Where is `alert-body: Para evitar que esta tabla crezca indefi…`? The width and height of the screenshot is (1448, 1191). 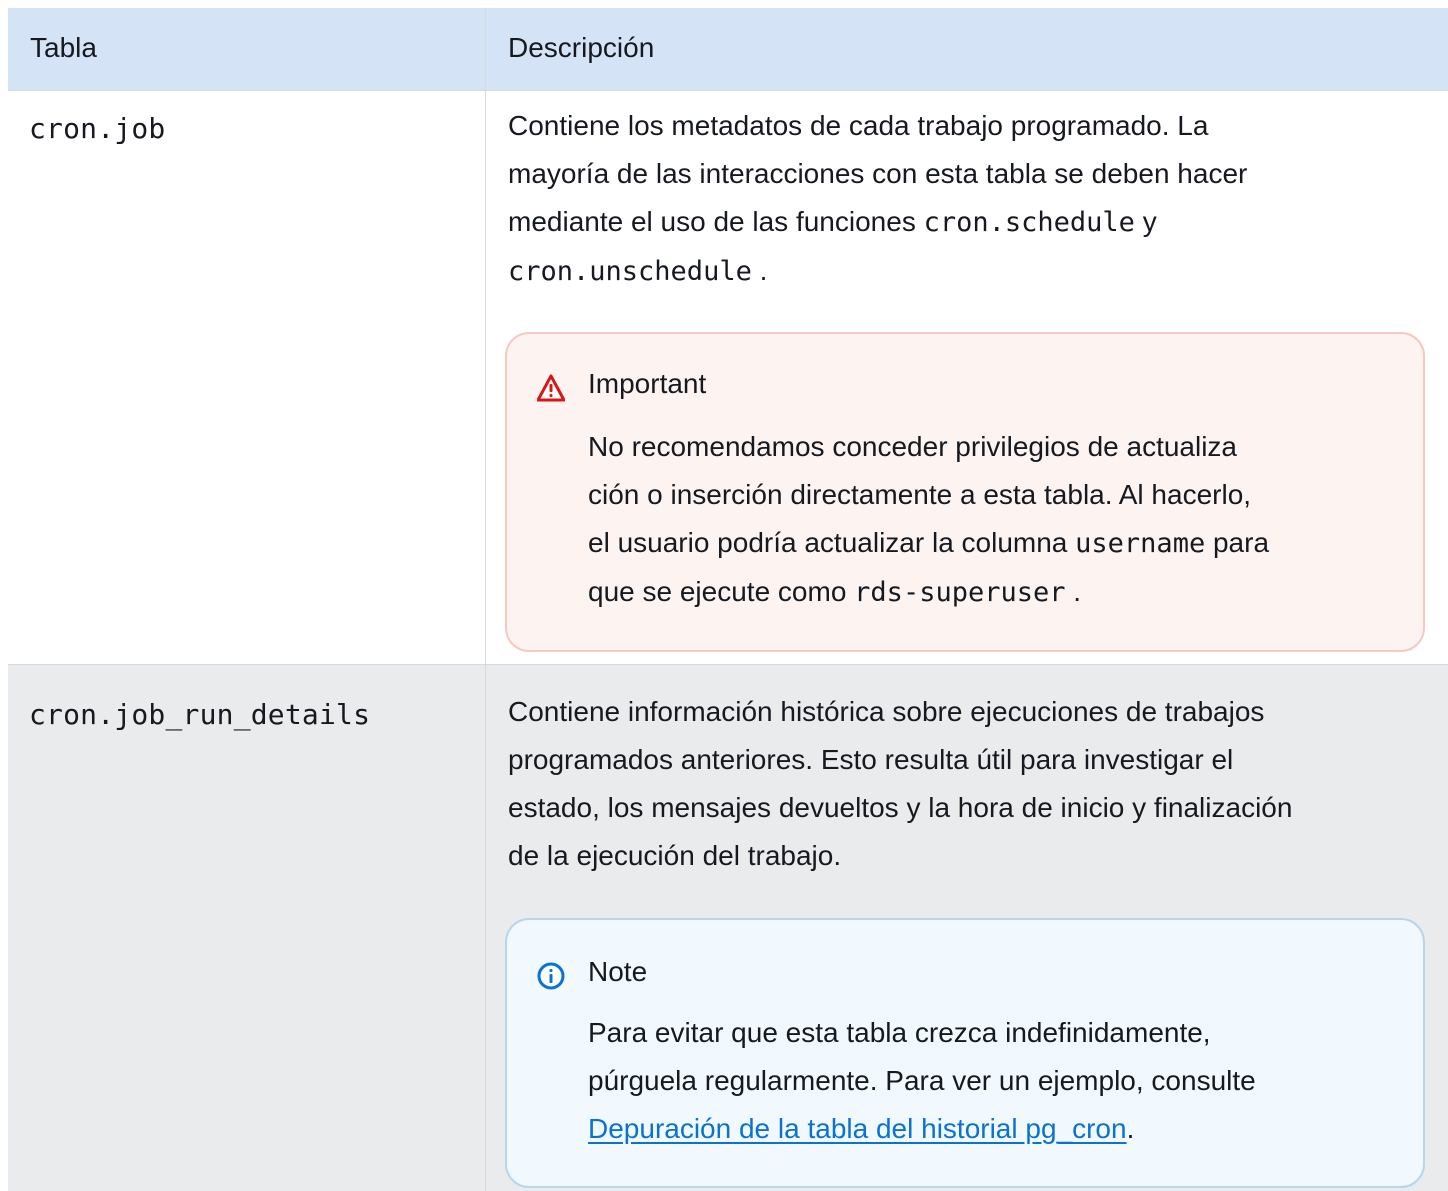 alert-body: Para evitar que esta tabla crezca indefi… is located at coordinates (988, 1081).